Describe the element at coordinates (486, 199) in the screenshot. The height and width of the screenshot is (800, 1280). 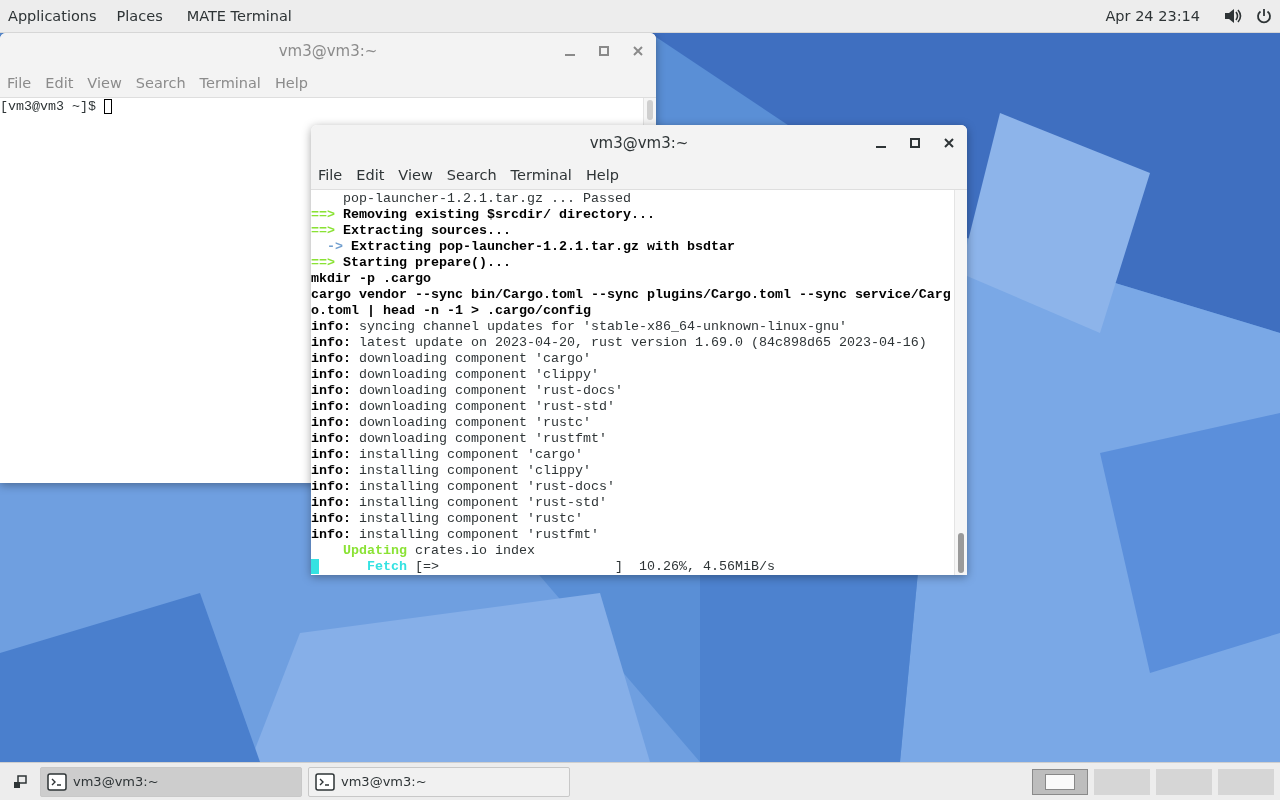
I see `terminal-text: pop-launcher-1.2.1.tar.gz ... Passed` at that location.